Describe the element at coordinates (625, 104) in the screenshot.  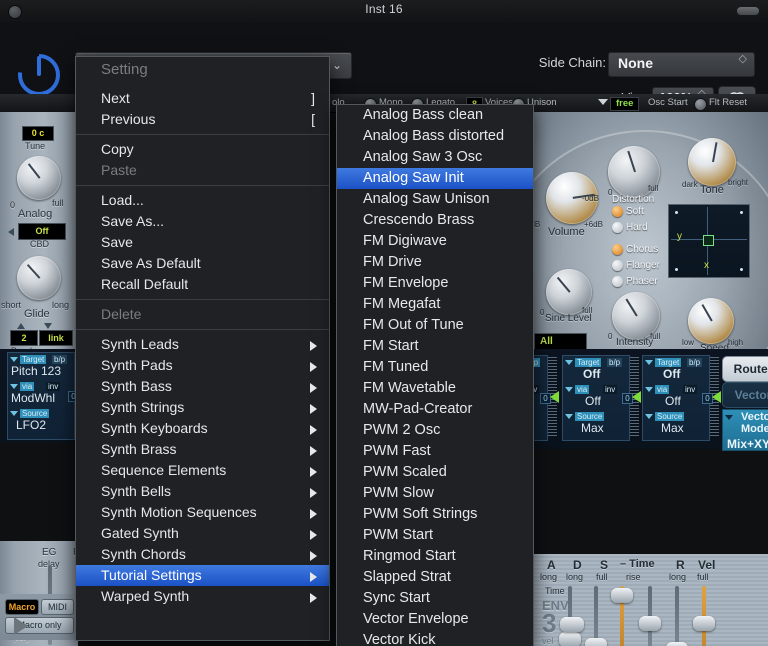
I see `osc-start-mode: free` at that location.